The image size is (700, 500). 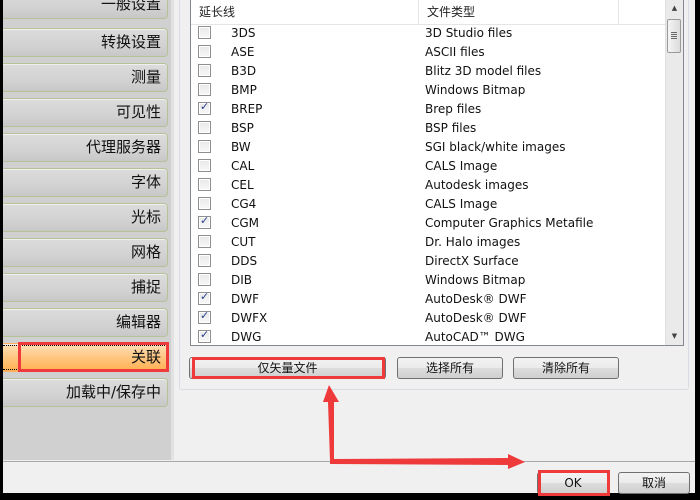 What do you see at coordinates (305, 12) in the screenshot?
I see `column-header-extension: 延长线` at bounding box center [305, 12].